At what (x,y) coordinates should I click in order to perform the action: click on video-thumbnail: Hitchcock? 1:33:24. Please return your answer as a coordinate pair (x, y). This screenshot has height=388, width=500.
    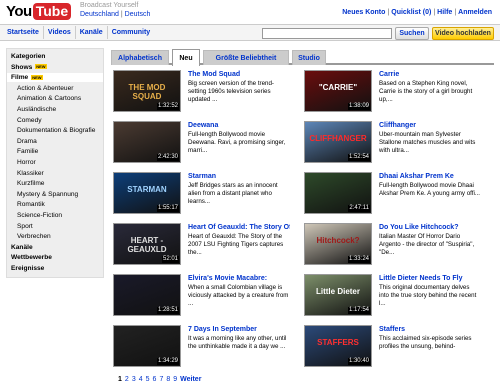
    Looking at the image, I should click on (338, 244).